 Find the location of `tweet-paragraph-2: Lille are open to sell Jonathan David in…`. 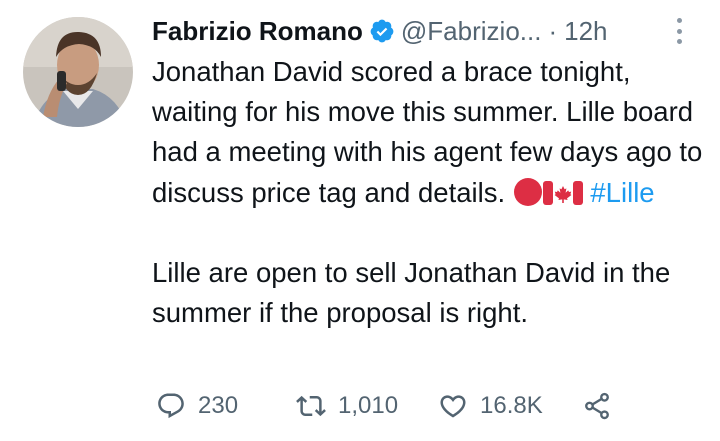

tweet-paragraph-2: Lille are open to sell Jonathan David in… is located at coordinates (411, 292).